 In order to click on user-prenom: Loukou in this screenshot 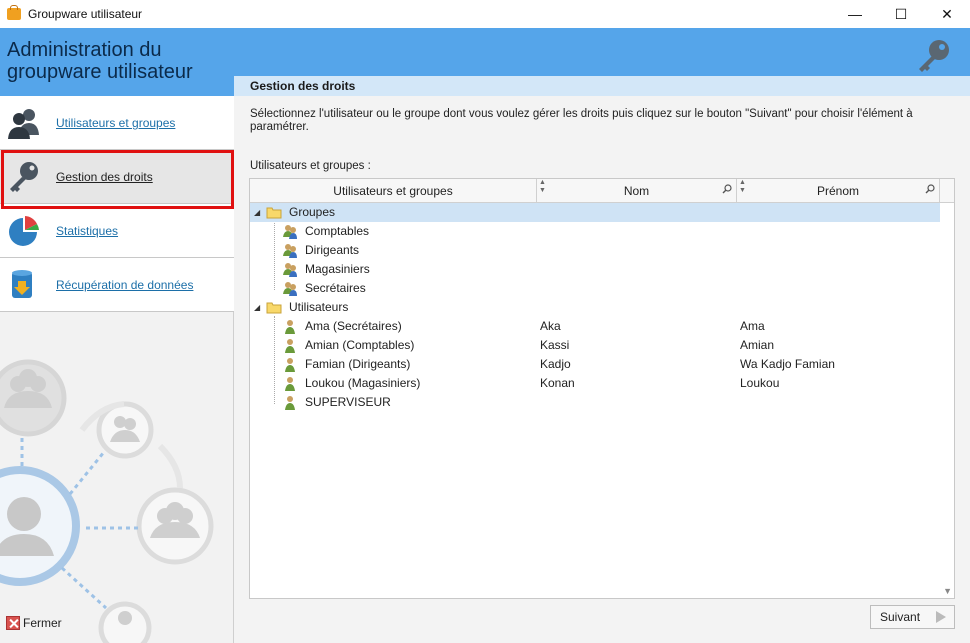, I will do `click(760, 383)`.